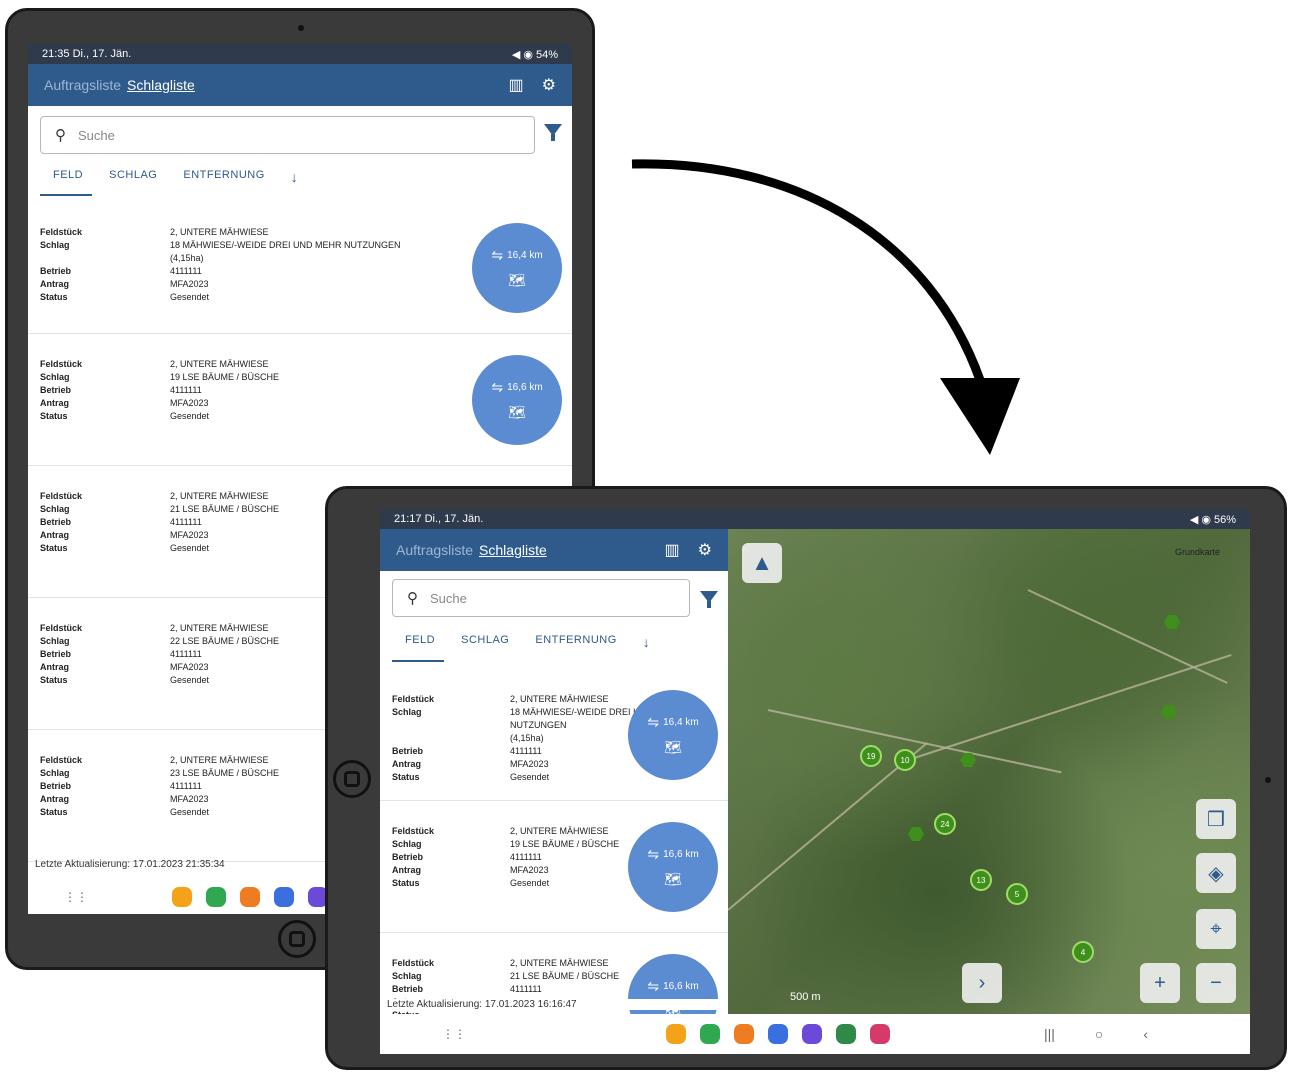 Image resolution: width=1289 pixels, height=1073 pixels. Describe the element at coordinates (1216, 819) in the screenshot. I see `layers-stack-button: ❒` at that location.